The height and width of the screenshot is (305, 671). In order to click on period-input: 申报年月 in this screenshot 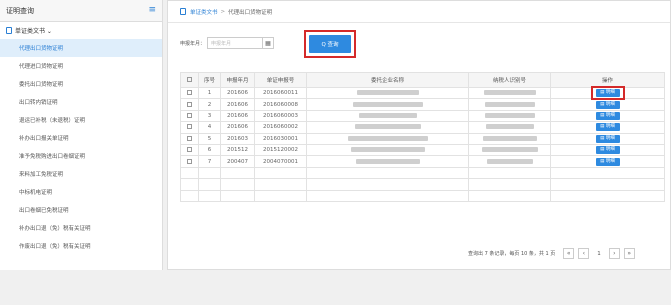, I will do `click(235, 43)`.